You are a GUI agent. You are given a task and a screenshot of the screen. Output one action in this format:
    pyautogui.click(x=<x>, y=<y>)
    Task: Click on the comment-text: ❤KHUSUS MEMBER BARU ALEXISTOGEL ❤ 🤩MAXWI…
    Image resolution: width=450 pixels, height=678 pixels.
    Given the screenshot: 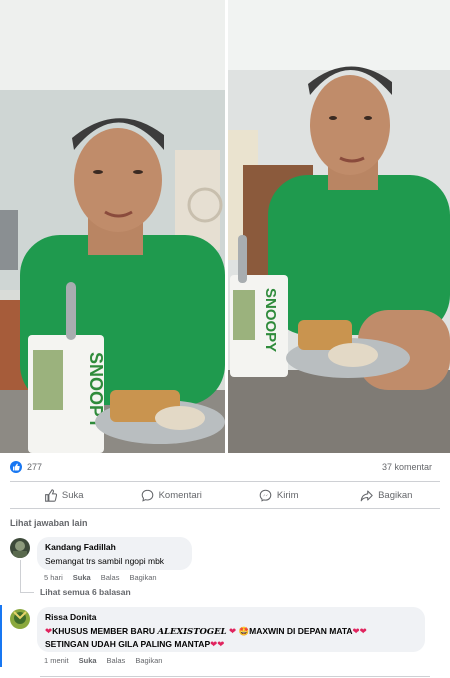 What is the action you would take?
    pyautogui.click(x=231, y=637)
    